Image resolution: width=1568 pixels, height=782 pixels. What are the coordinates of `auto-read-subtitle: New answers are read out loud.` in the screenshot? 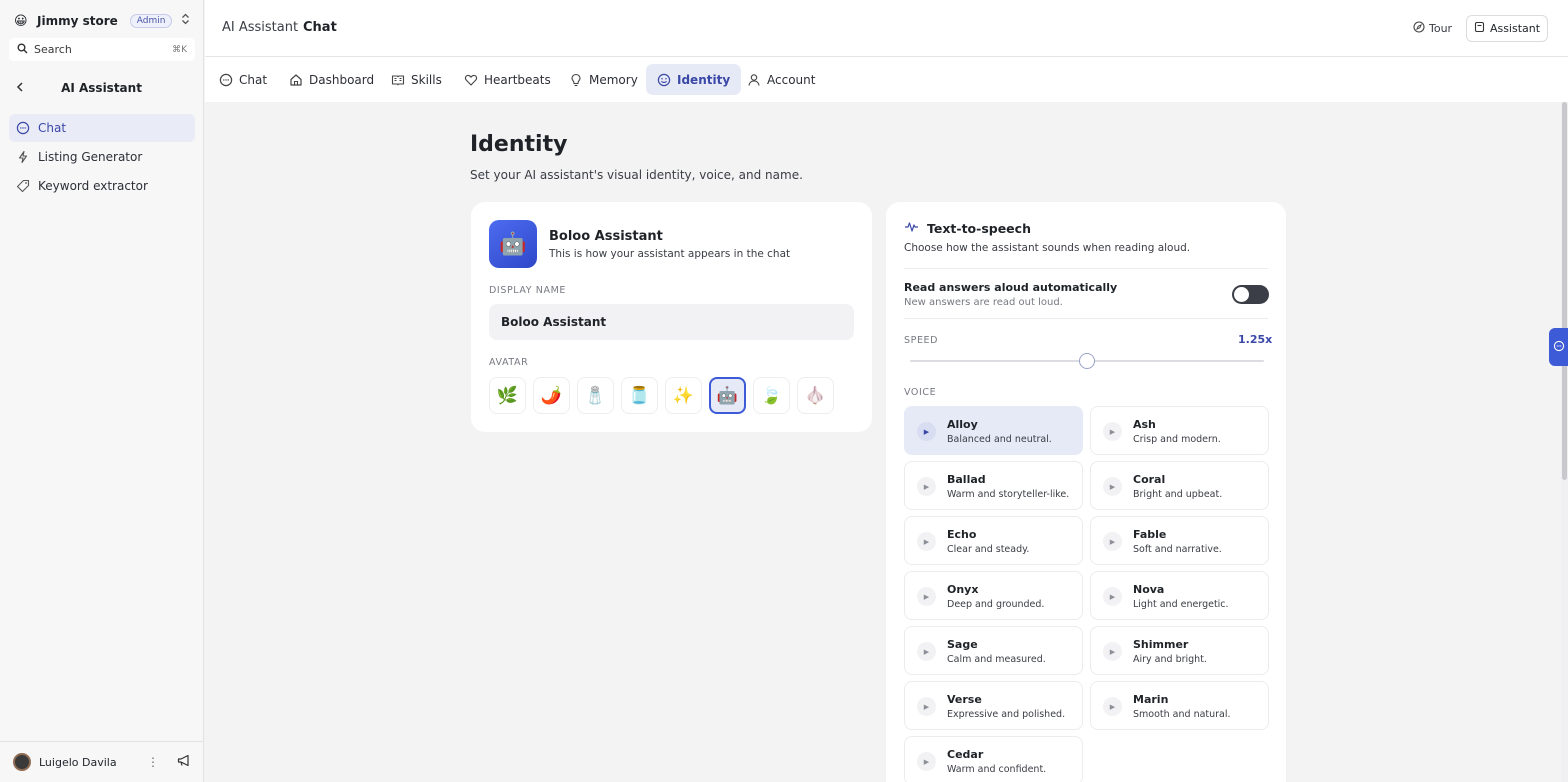 It's located at (983, 302).